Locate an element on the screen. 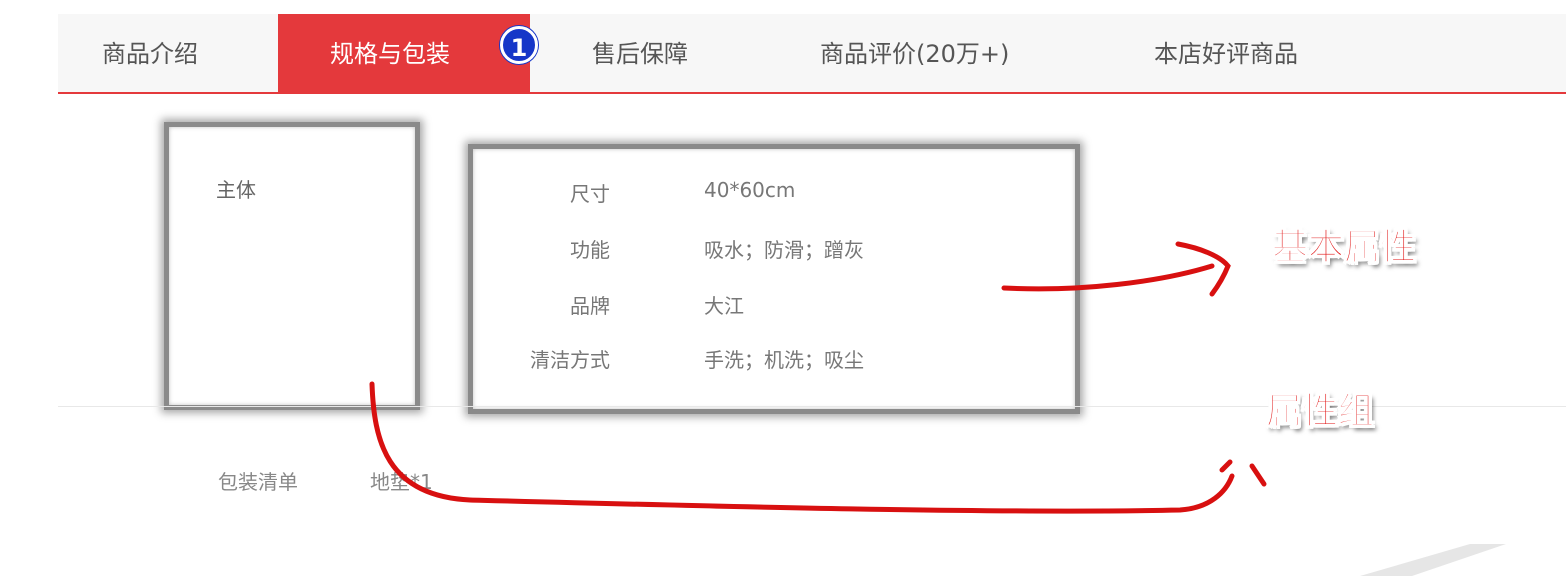  corner-decoration is located at coordinates (1433, 560).